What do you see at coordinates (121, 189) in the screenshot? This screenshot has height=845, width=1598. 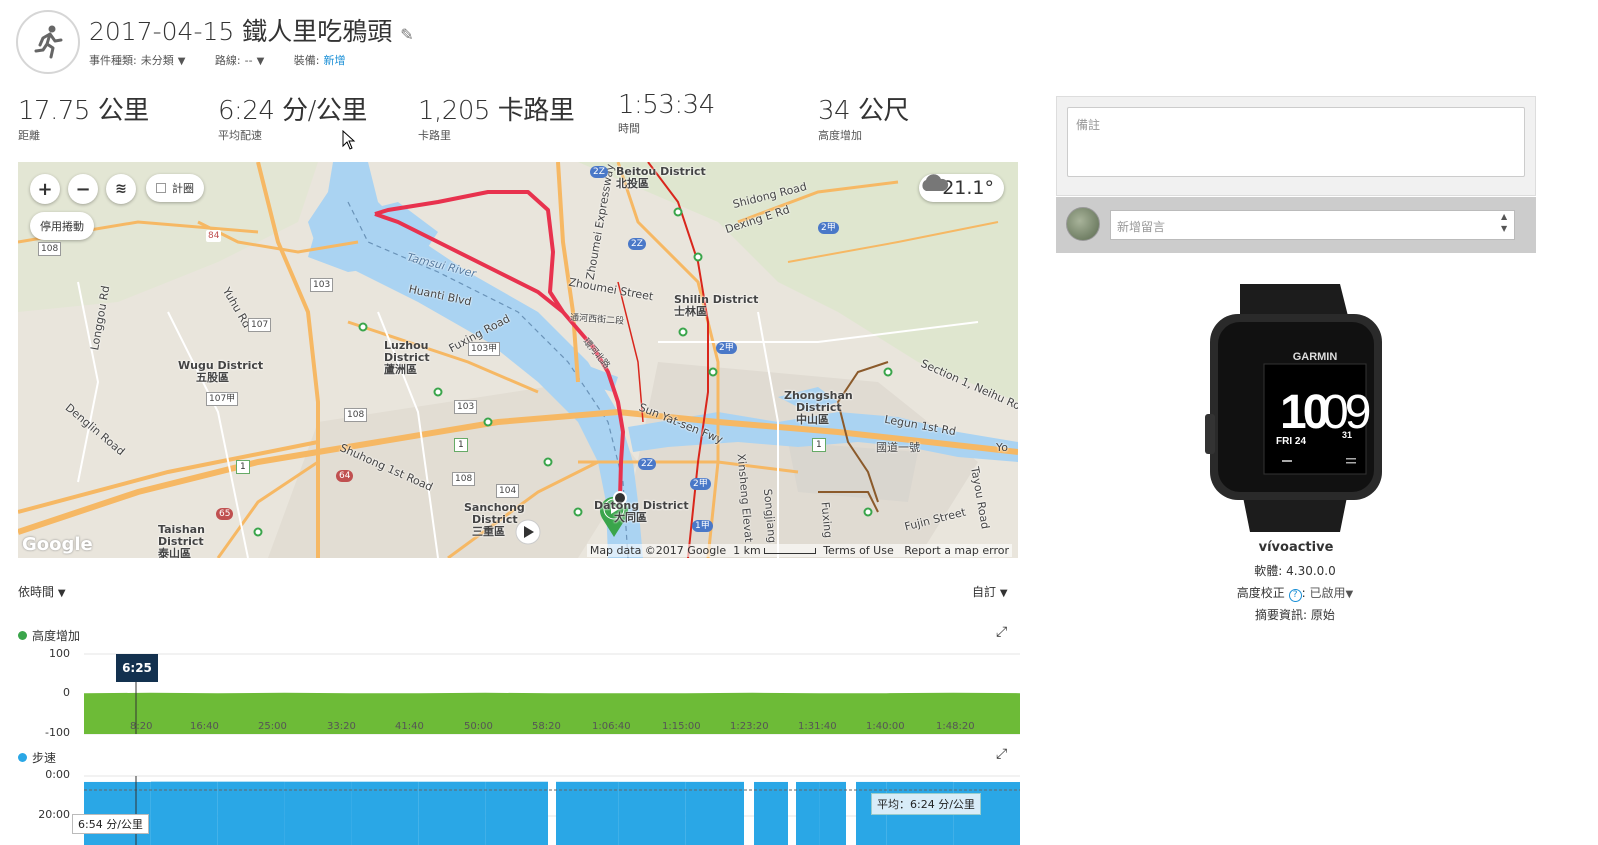 I see `layers-icon: ≋` at bounding box center [121, 189].